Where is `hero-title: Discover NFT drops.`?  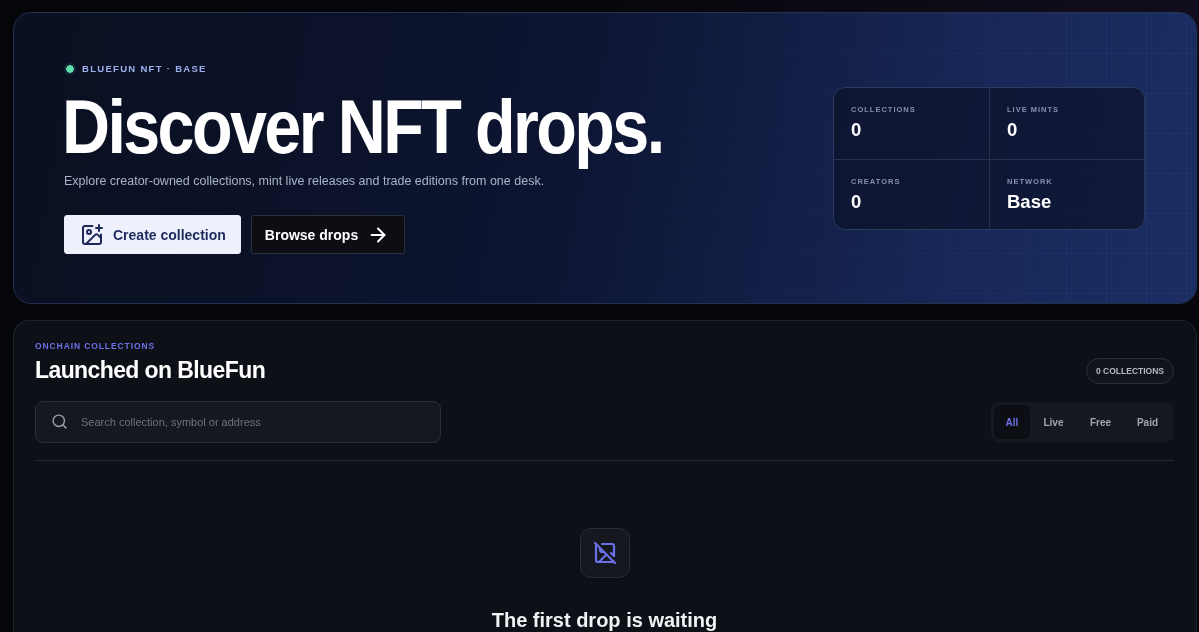 hero-title: Discover NFT drops. is located at coordinates (363, 127).